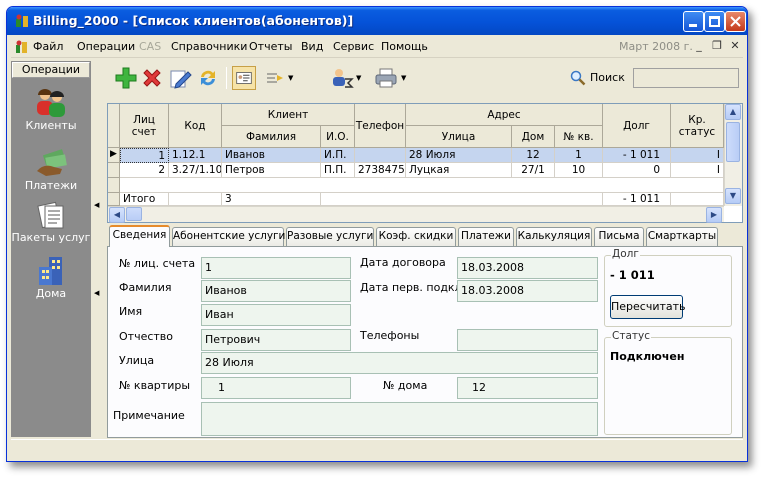 The width and height of the screenshot is (770, 486). What do you see at coordinates (416, 214) in the screenshot?
I see `horizontal-scrollbar: ◀ ▶` at bounding box center [416, 214].